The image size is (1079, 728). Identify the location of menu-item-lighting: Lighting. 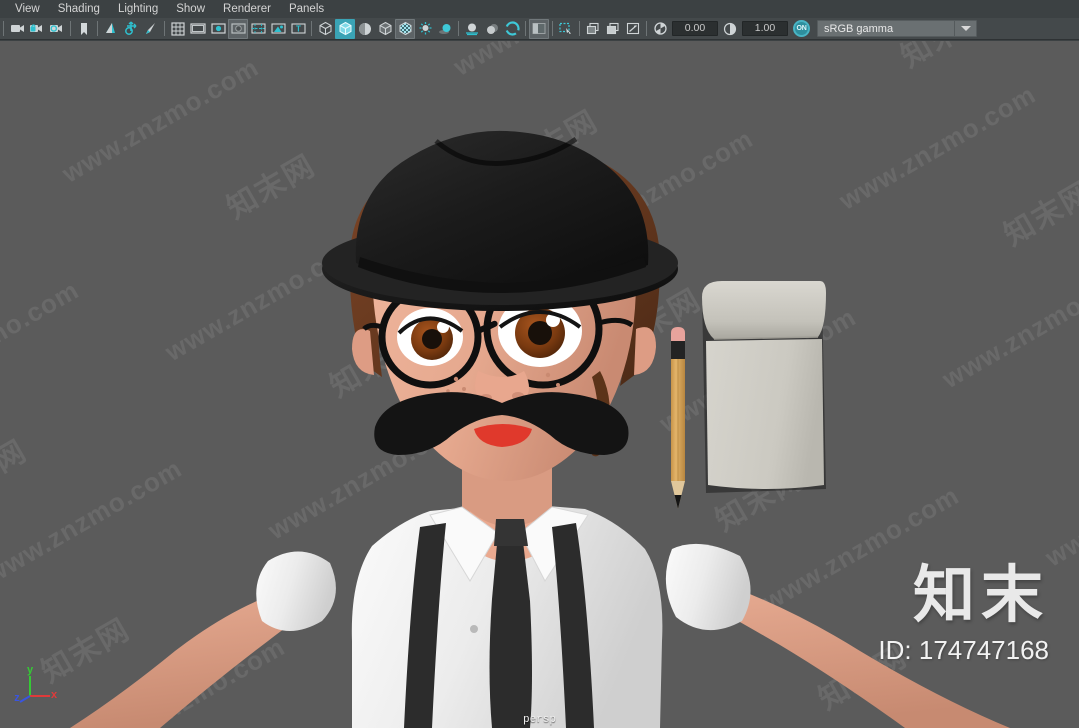
(138, 9).